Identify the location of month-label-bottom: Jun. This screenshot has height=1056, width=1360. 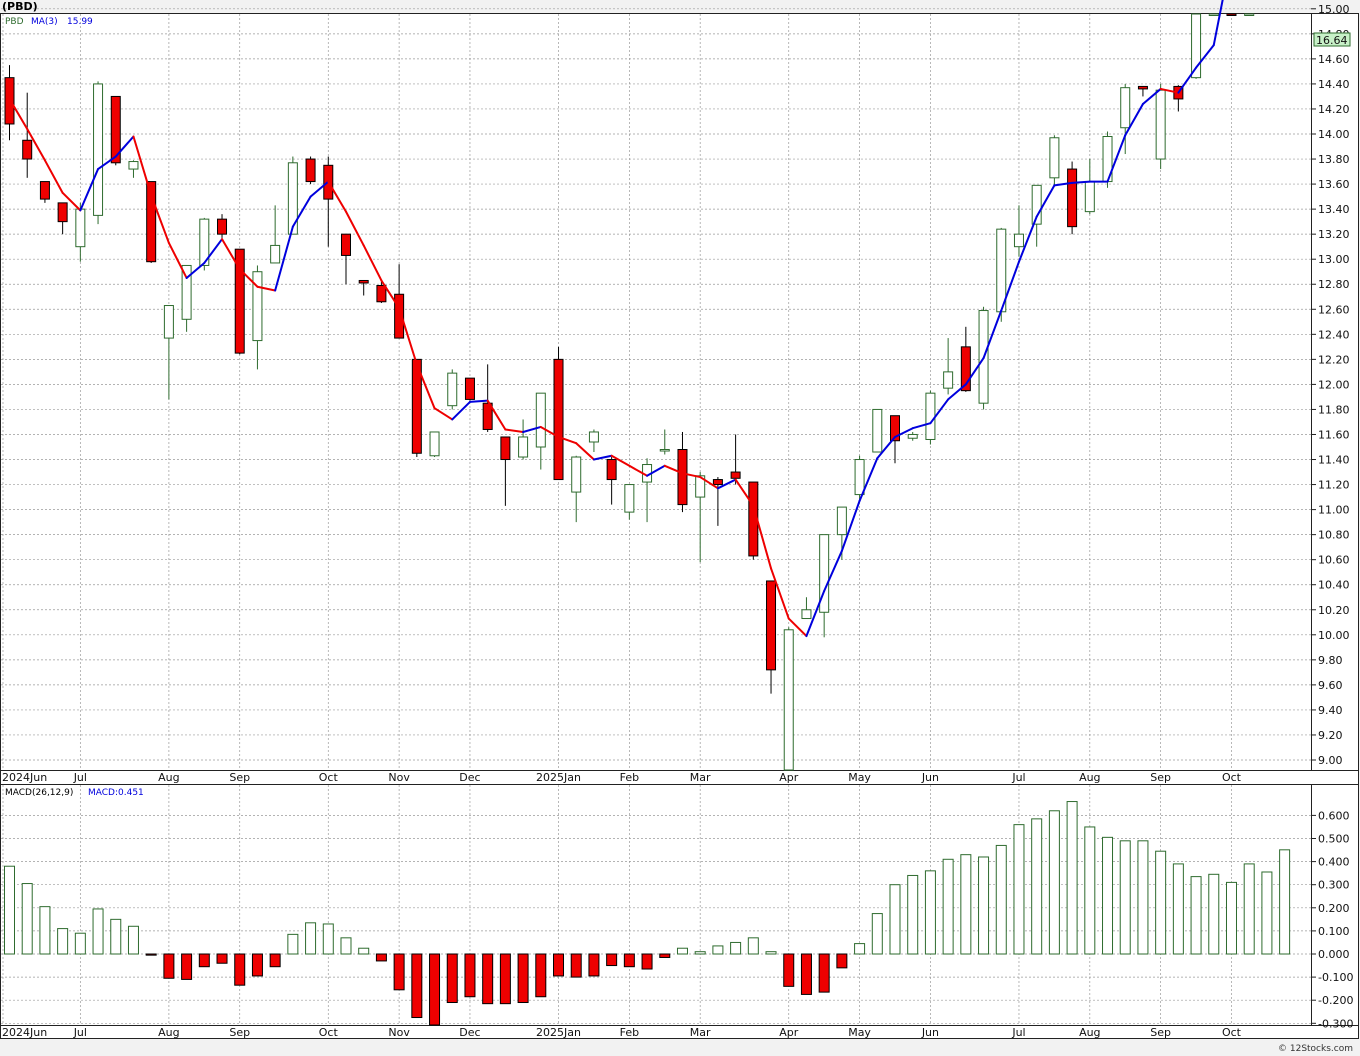
(930, 1032).